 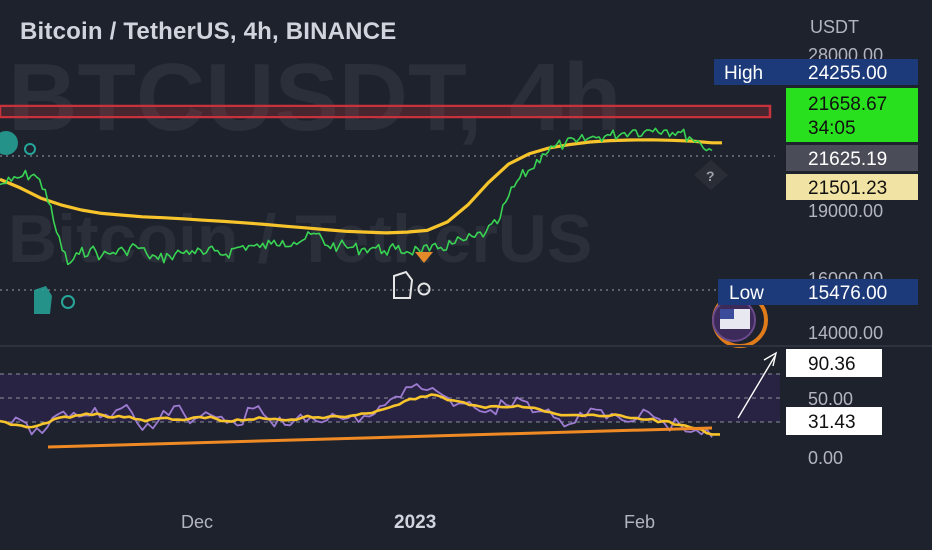 What do you see at coordinates (845, 333) in the screenshot?
I see `price-tick: 14000.00` at bounding box center [845, 333].